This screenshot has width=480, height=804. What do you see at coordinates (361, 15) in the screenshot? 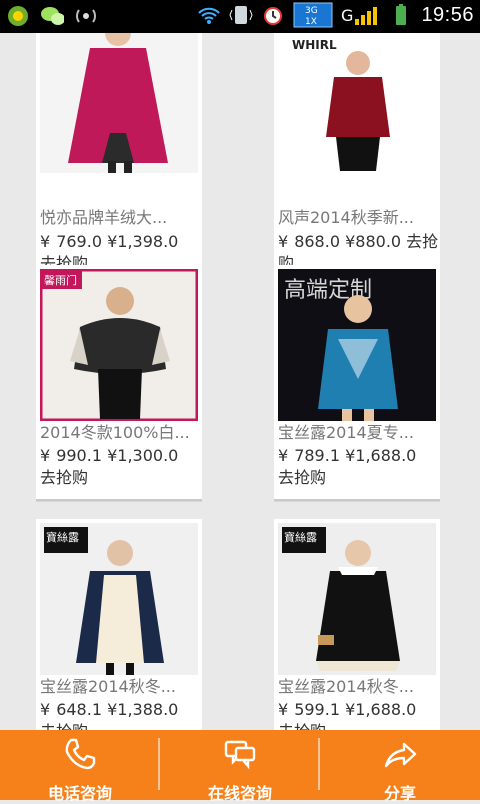
I see `signal-icon: G` at bounding box center [361, 15].